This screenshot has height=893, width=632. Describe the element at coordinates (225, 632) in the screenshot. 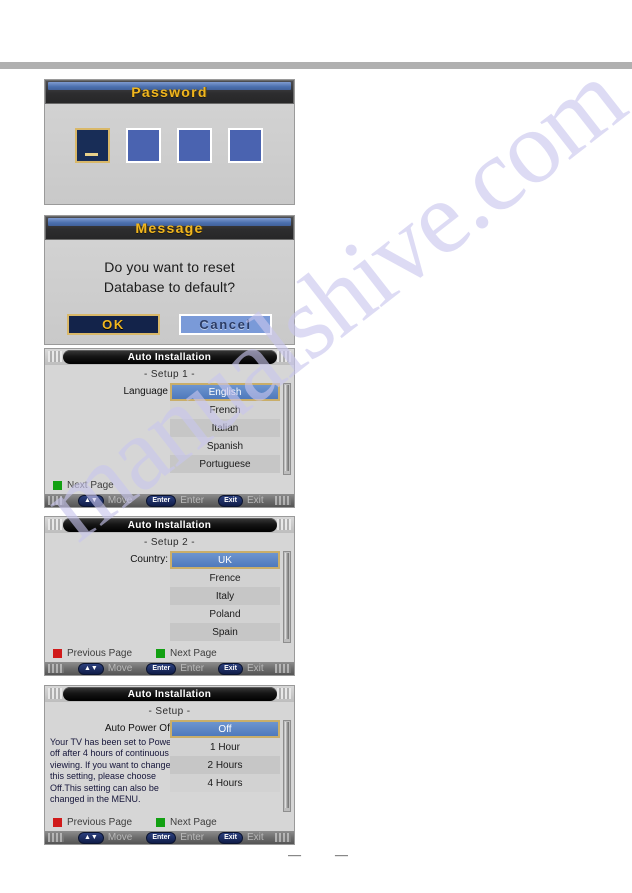

I see `country-option-spain: Spain` at that location.